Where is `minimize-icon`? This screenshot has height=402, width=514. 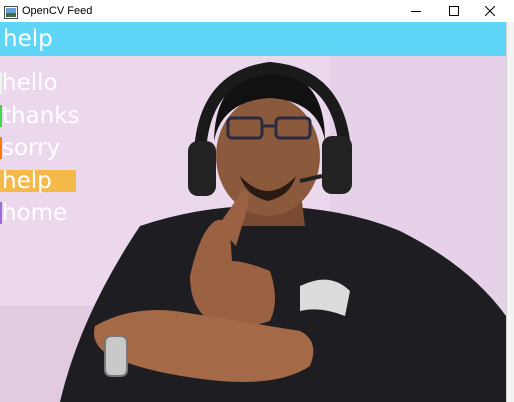 minimize-icon is located at coordinates (416, 11).